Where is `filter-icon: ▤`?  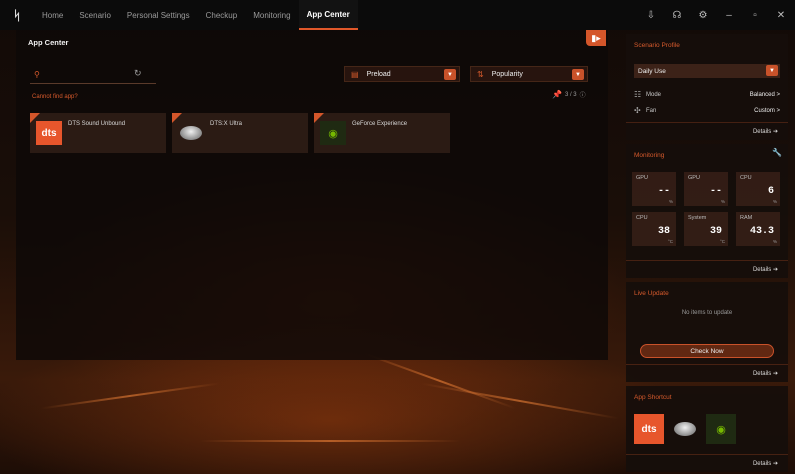 filter-icon: ▤ is located at coordinates (355, 74).